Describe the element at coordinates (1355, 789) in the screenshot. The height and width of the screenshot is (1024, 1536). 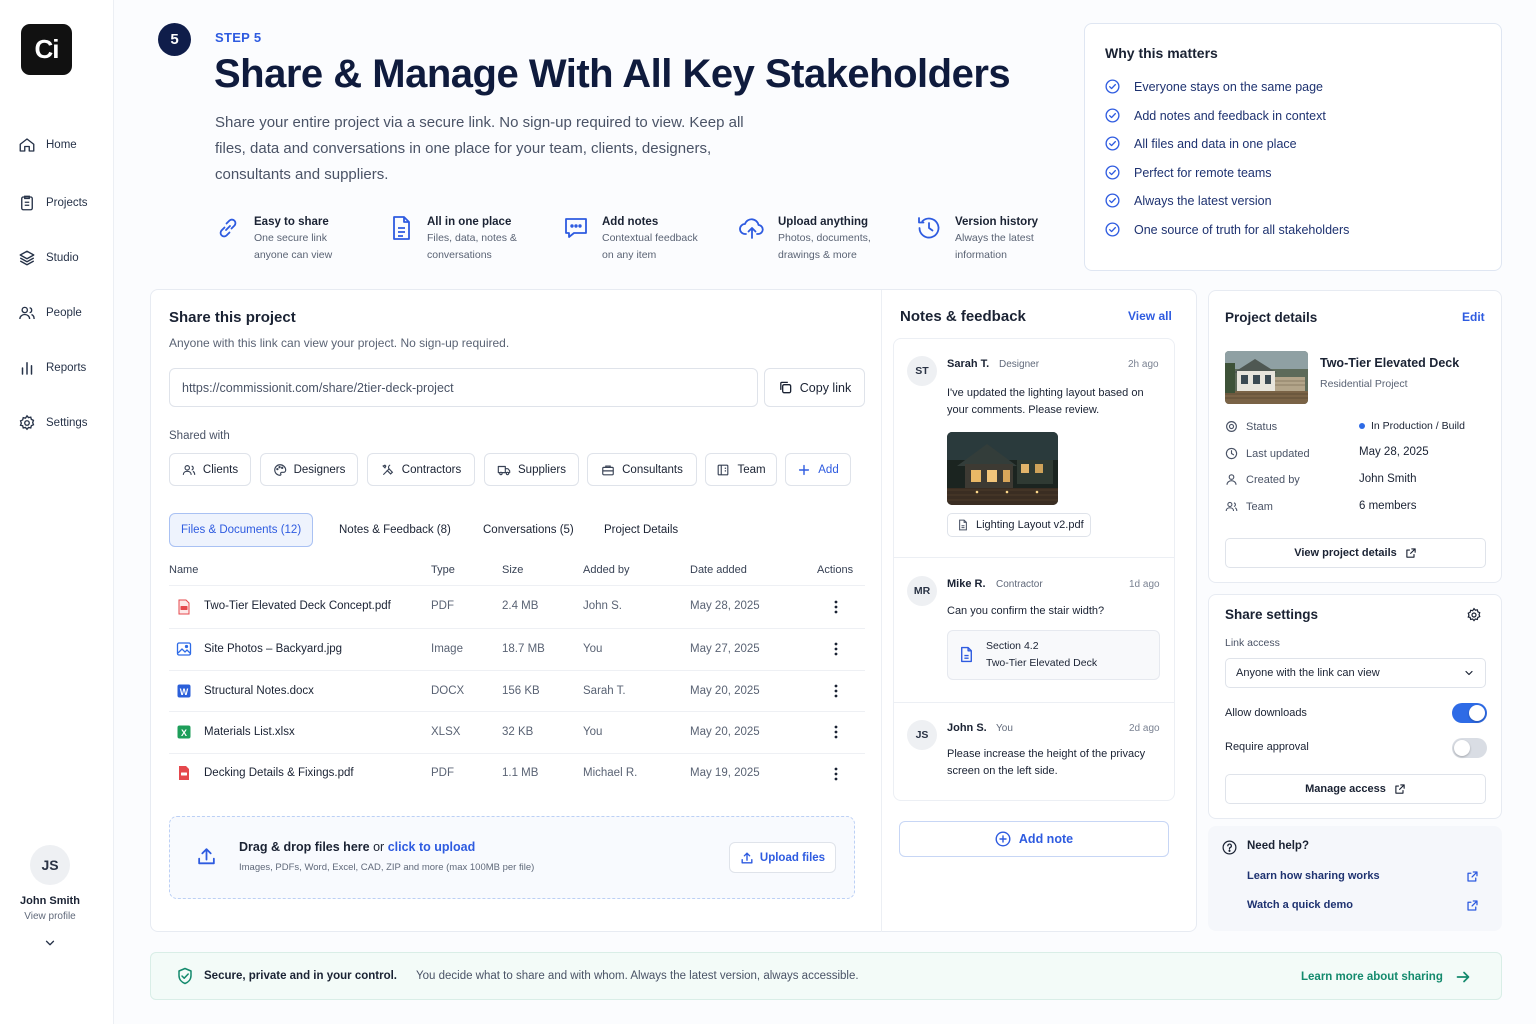
I see `manage-access-button: Manage access` at that location.